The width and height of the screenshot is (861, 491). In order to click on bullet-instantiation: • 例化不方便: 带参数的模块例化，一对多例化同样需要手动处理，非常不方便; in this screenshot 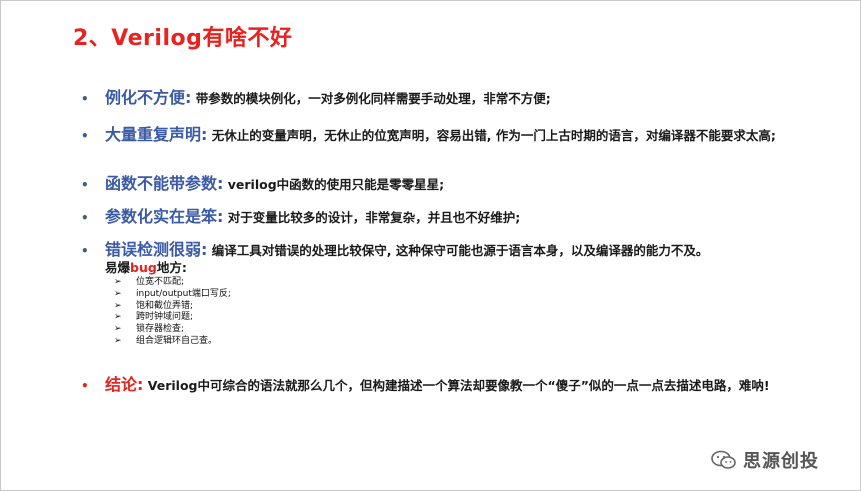, I will do `click(433, 98)`.